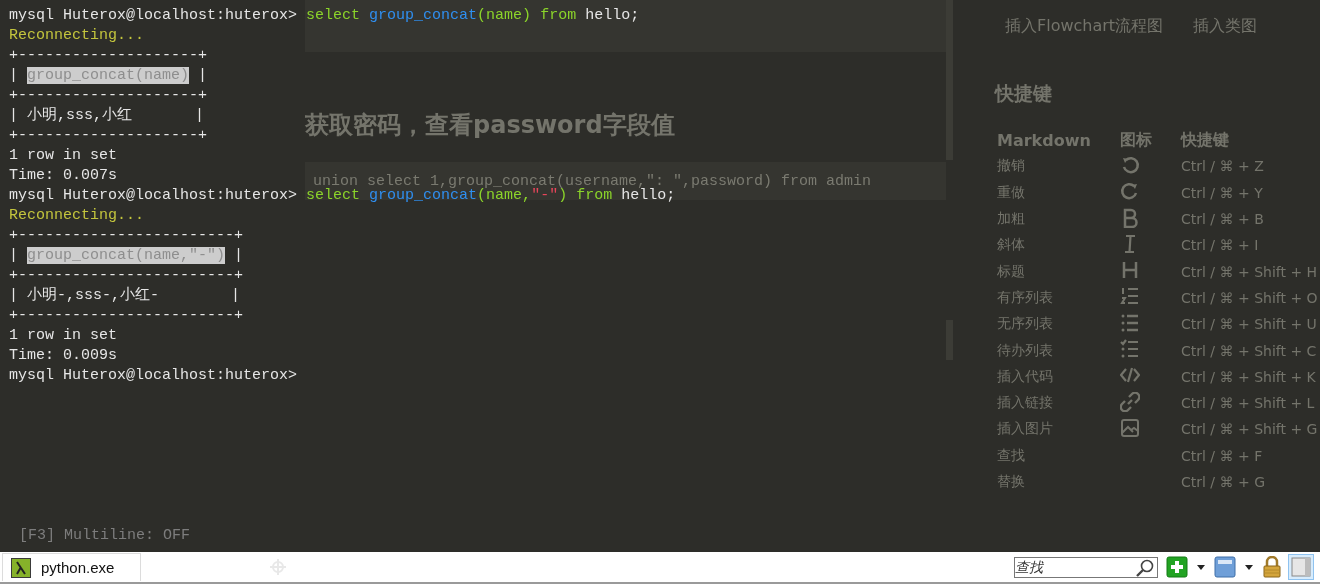 The width and height of the screenshot is (1320, 584). Describe the element at coordinates (125, 296) in the screenshot. I see `terminal-line: | 小明-,sss-,小红- |` at that location.